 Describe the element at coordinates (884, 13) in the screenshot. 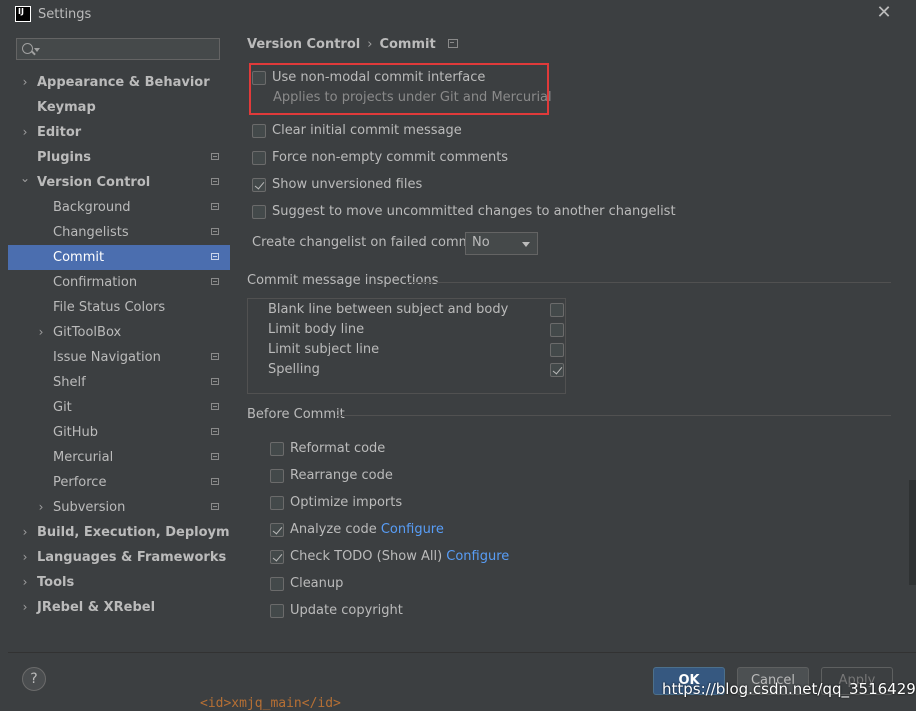

I see `close-icon: ✕` at that location.